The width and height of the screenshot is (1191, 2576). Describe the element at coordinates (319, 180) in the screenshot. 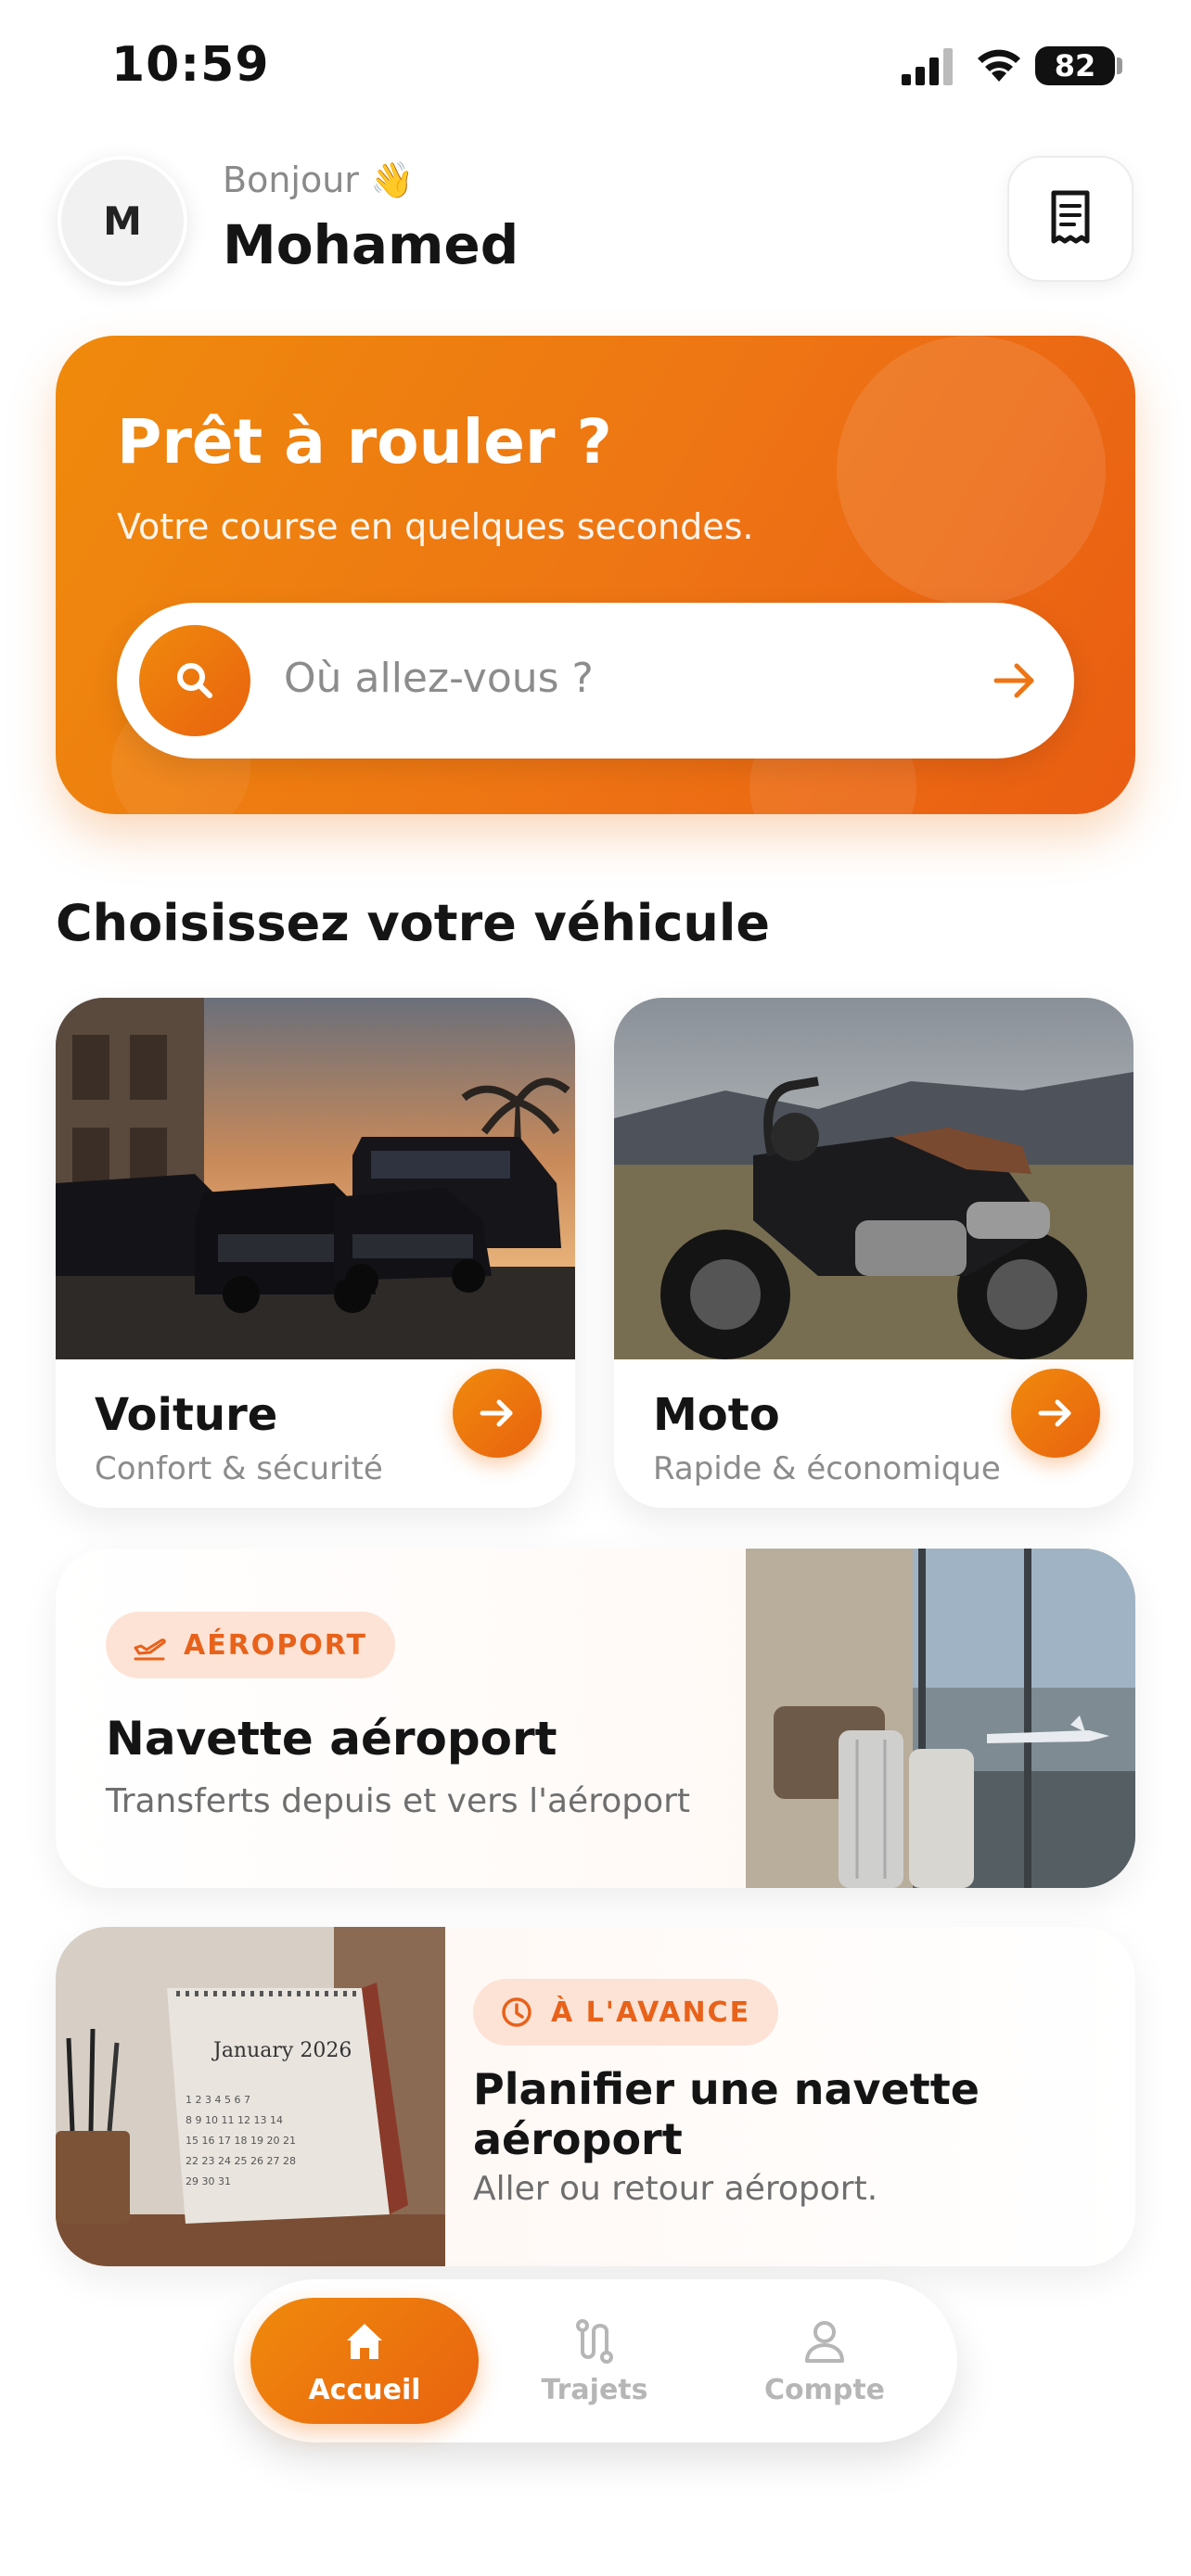

I see `greeting-text: Bonjour 👋` at that location.